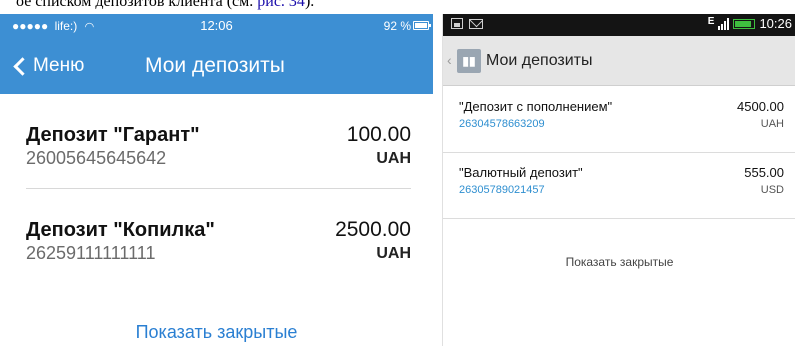 The width and height of the screenshot is (795, 346). I want to click on caption-text: ое списком депозитов клиента (см., so click(135, 5).